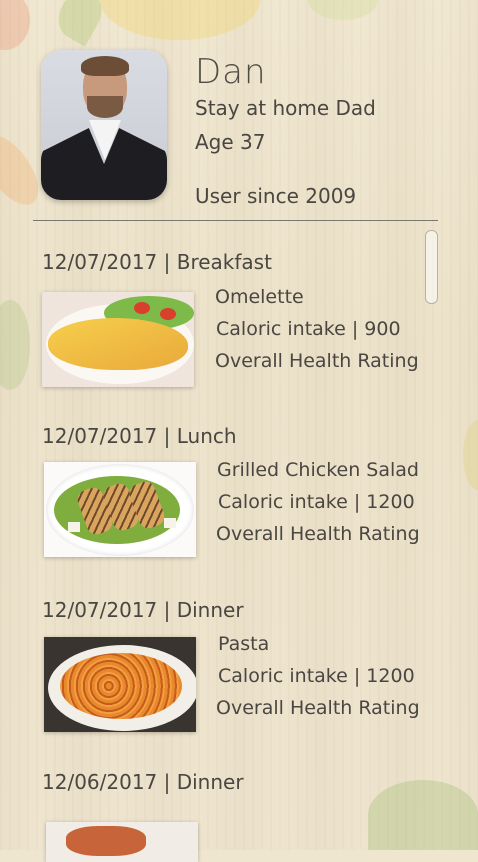  I want to click on meal-photo-pasta, so click(120, 684).